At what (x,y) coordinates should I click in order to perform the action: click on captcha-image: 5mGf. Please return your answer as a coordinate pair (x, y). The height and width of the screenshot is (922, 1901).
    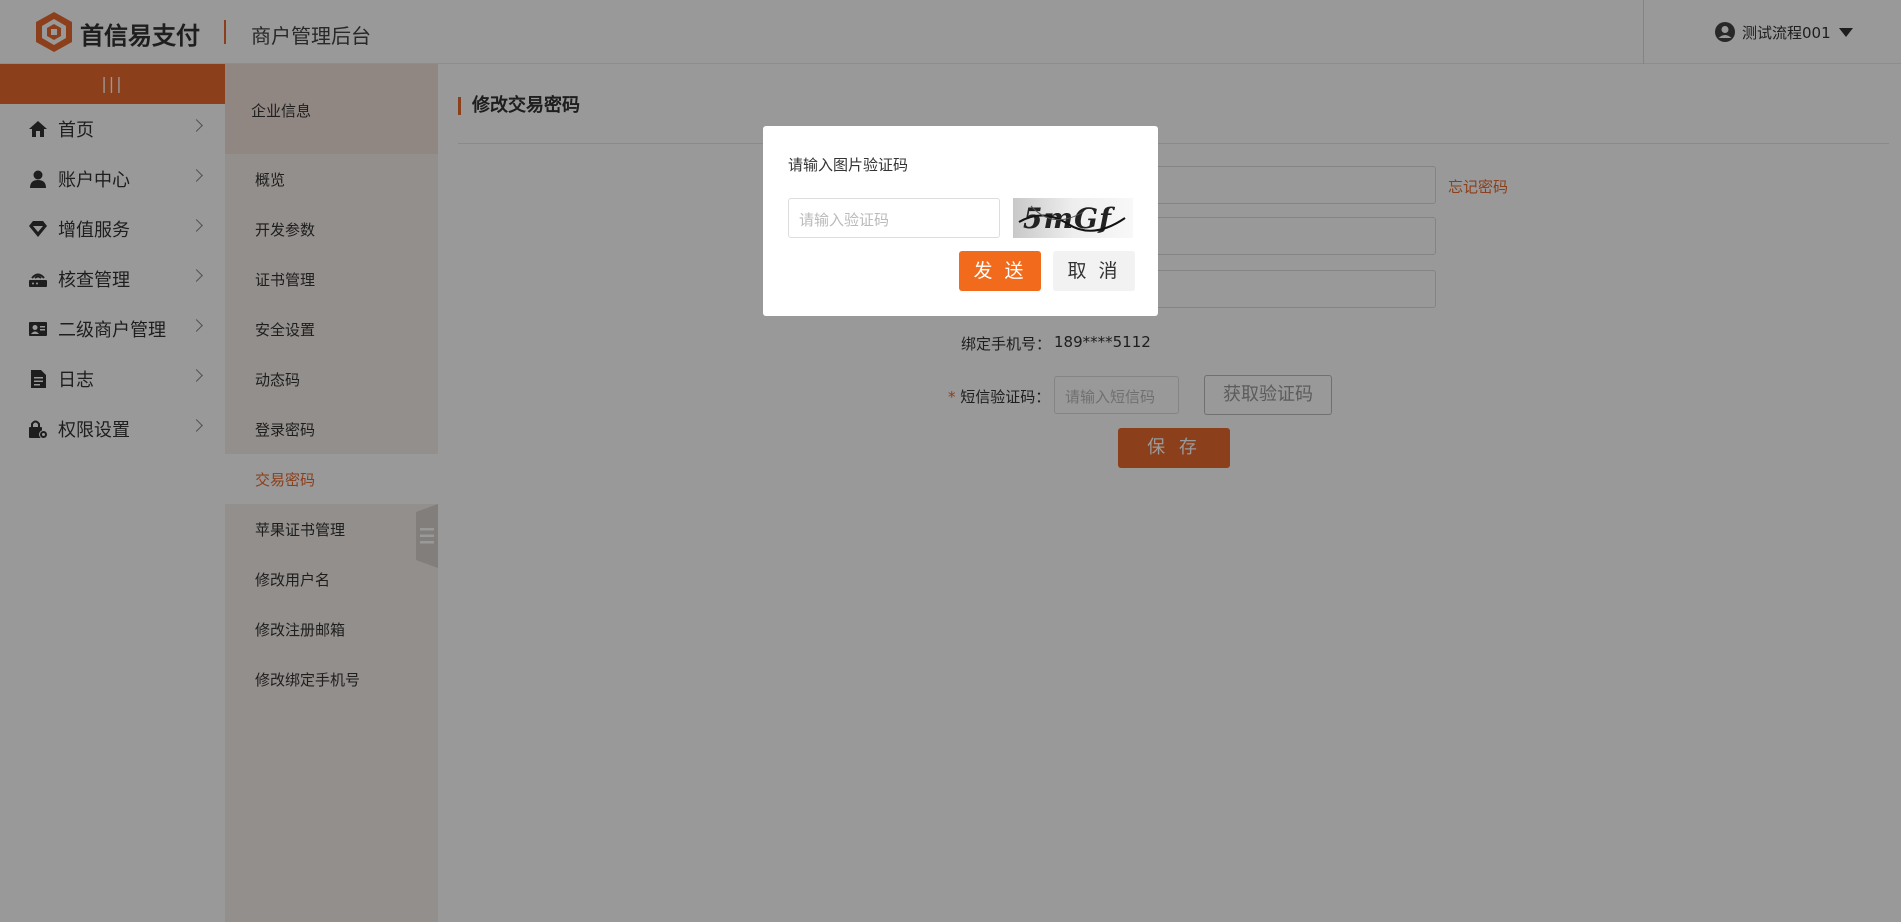
    Looking at the image, I should click on (1073, 218).